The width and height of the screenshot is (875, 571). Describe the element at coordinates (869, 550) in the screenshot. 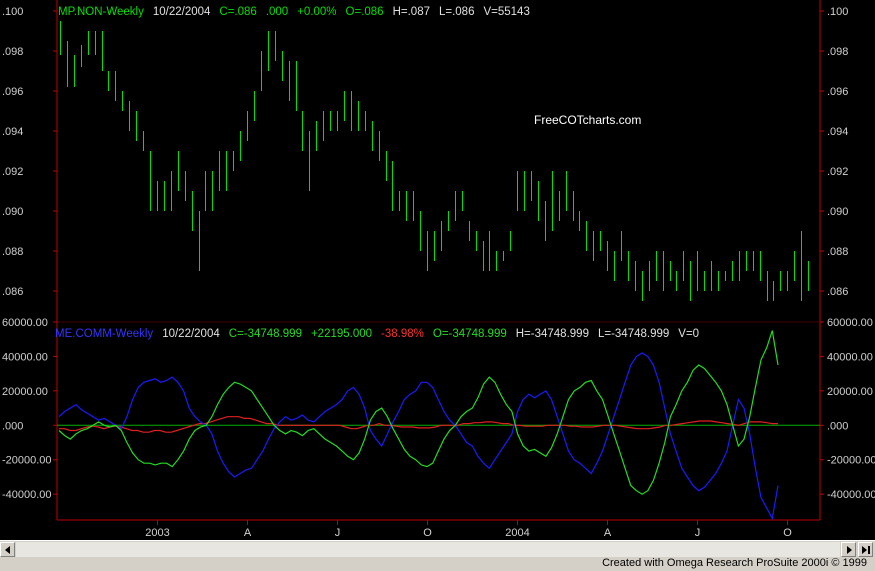

I see `arrow-end-bar` at that location.